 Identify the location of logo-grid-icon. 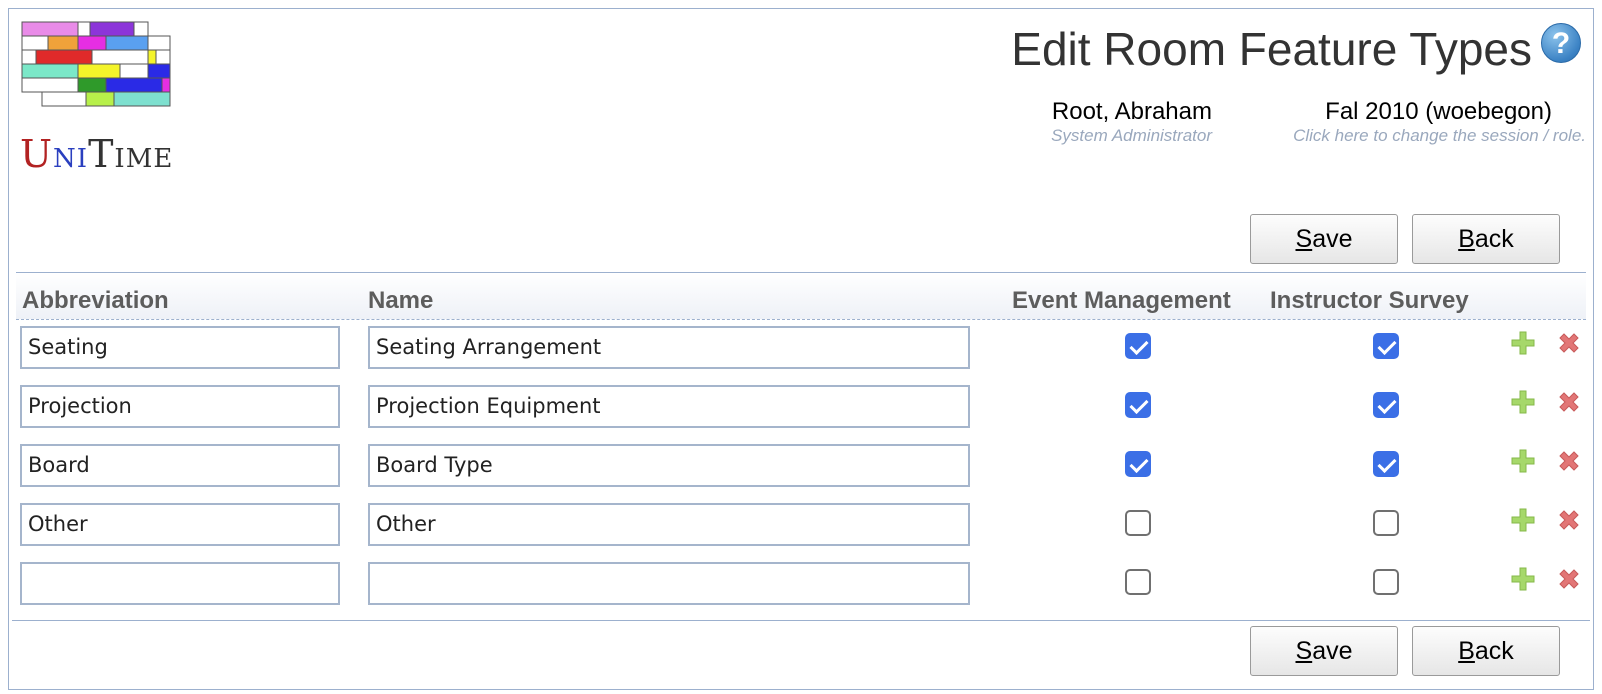
(96, 64).